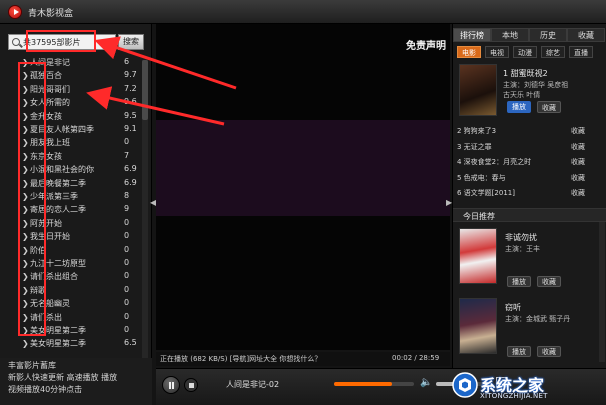 Image resolution: width=606 pixels, height=405 pixels. I want to click on recommend-card: 非诚勿扰主演：王丰播放 收藏, so click(531, 261).